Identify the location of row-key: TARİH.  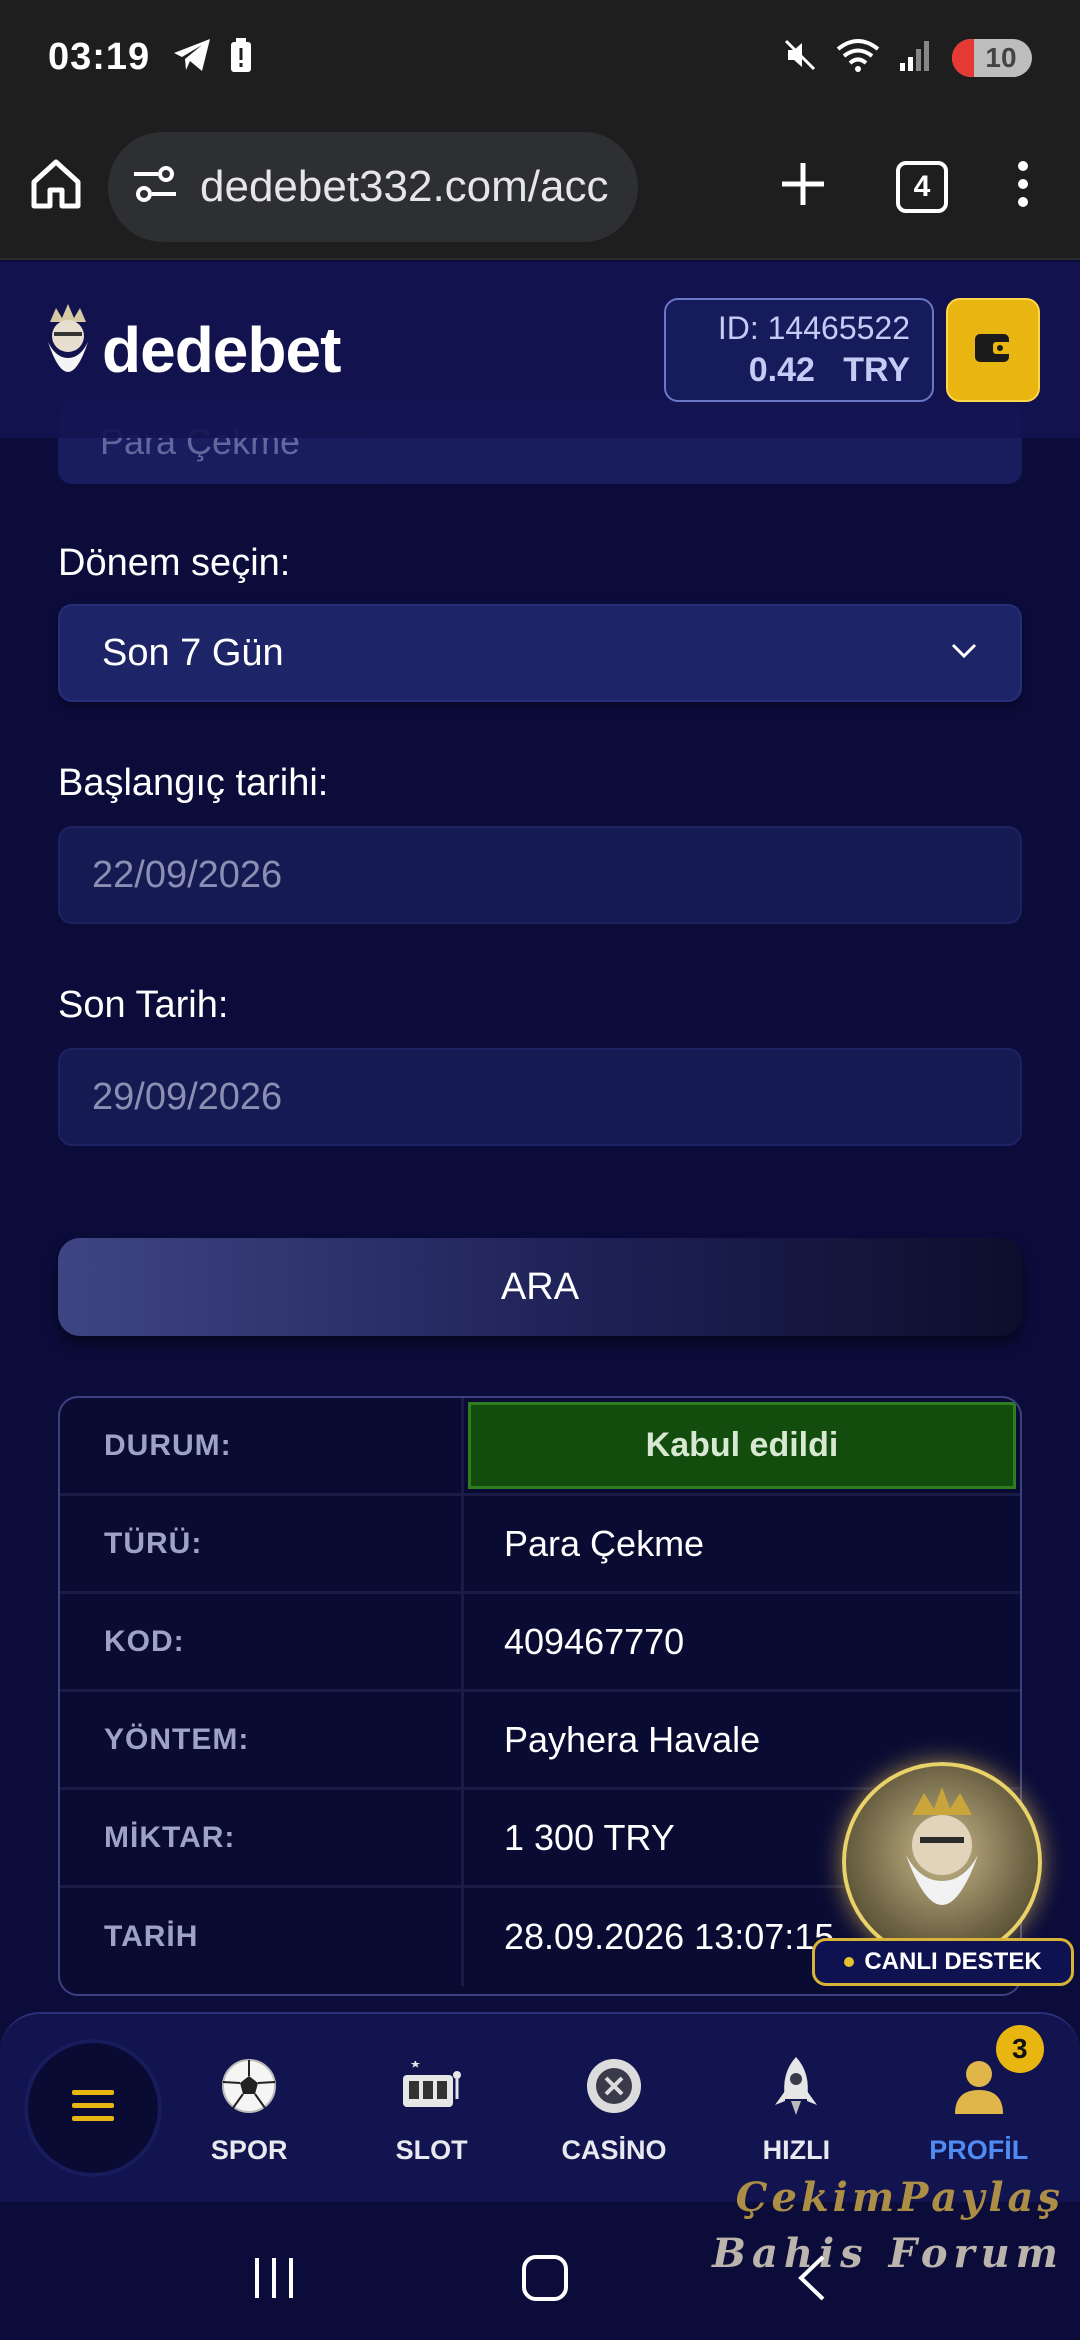
(262, 1937).